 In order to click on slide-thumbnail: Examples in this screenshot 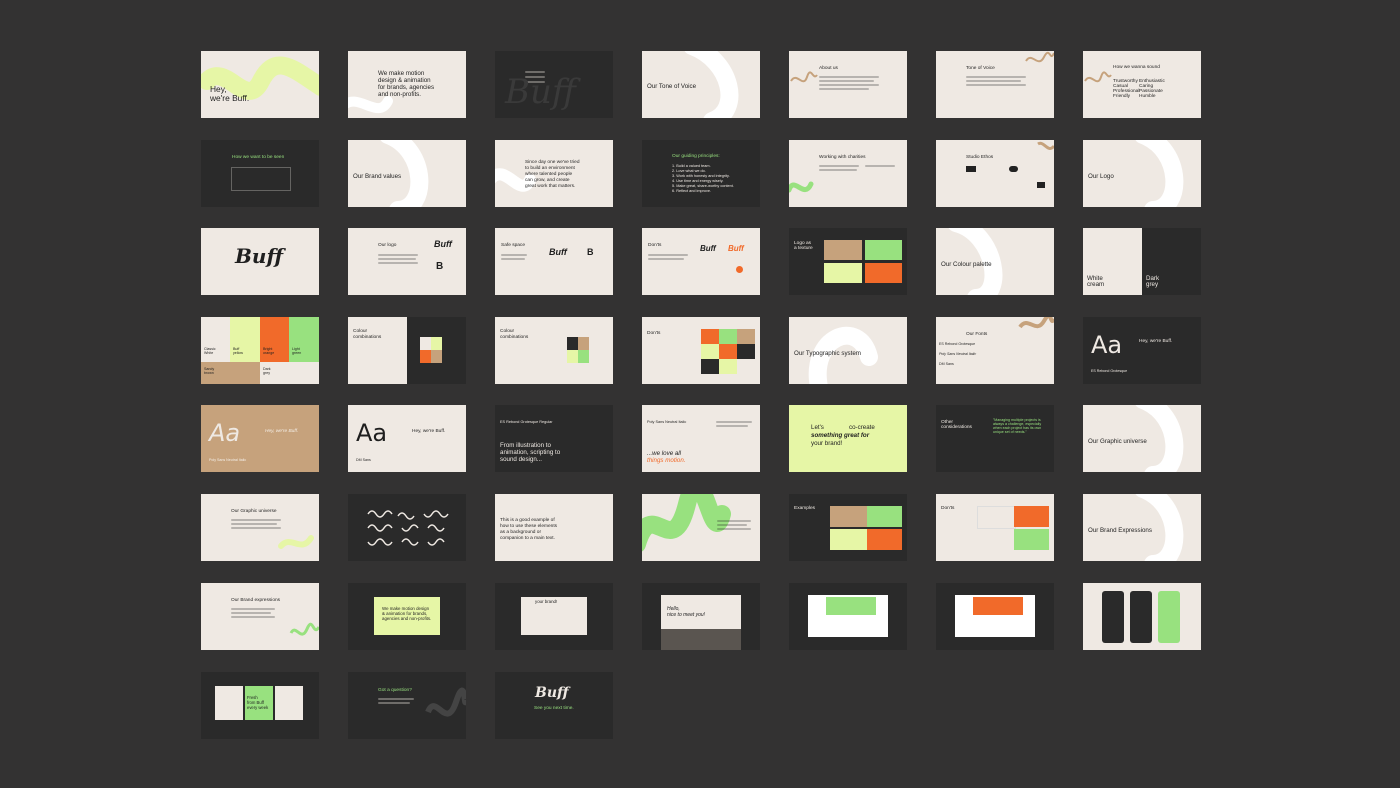, I will do `click(848, 527)`.